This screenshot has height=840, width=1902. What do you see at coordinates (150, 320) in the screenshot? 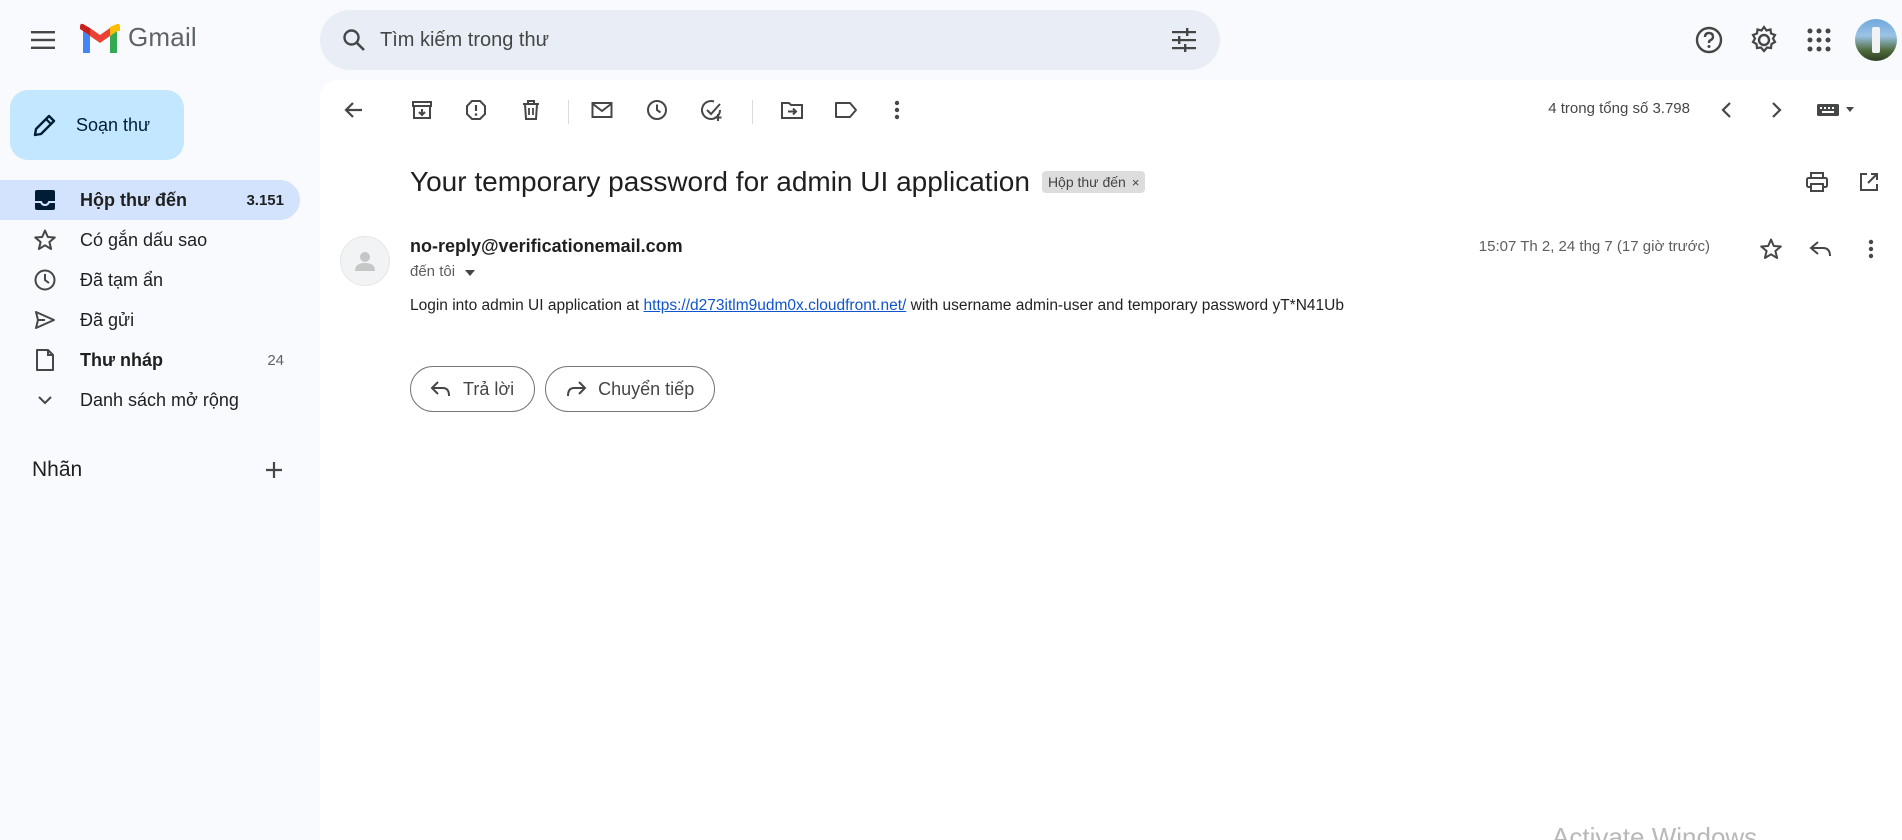
I see `sidebar-item-sent: Đã gửi` at bounding box center [150, 320].